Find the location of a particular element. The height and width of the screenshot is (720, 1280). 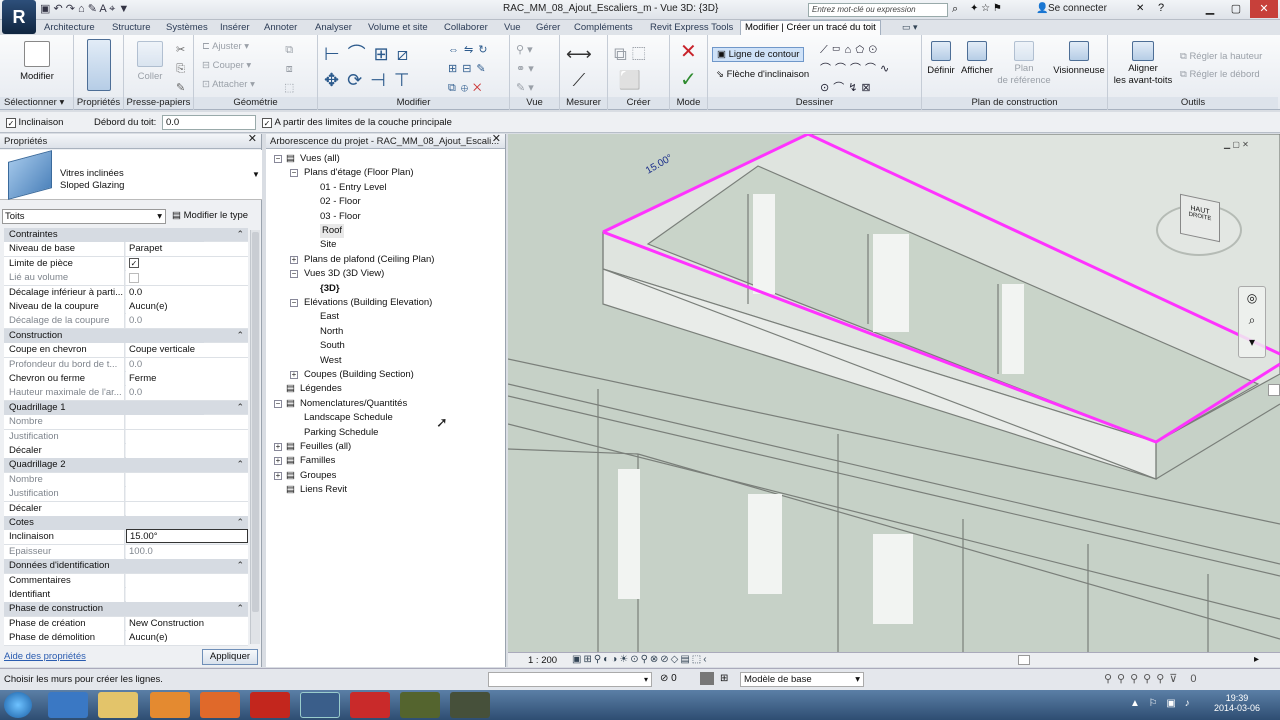

exchange-icon: ✕ is located at coordinates (1140, 8).